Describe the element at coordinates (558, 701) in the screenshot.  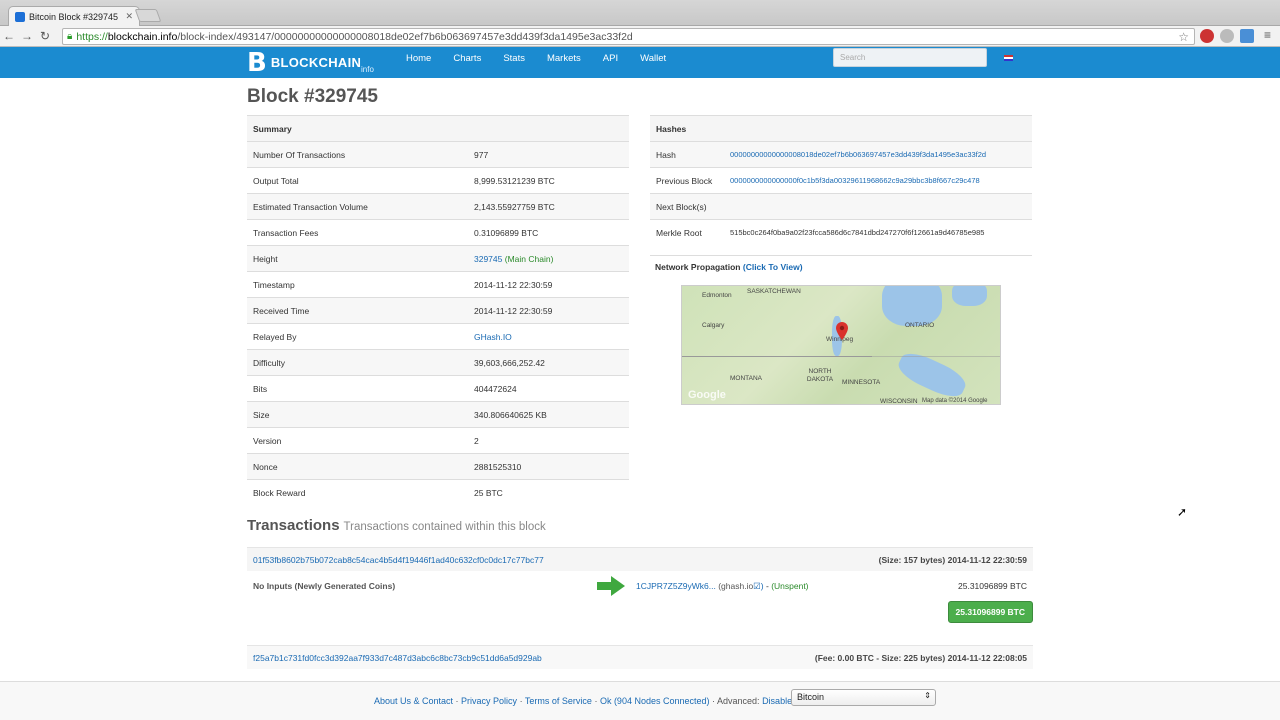
I see `terms-link: Terms of Service` at that location.